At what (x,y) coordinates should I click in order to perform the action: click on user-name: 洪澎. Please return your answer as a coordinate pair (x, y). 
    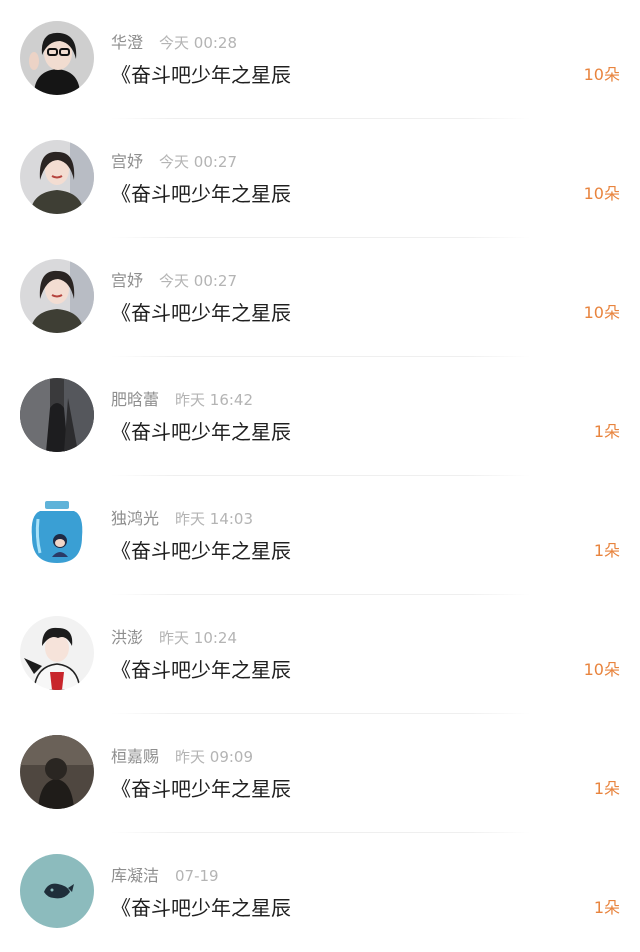
    Looking at the image, I should click on (127, 637).